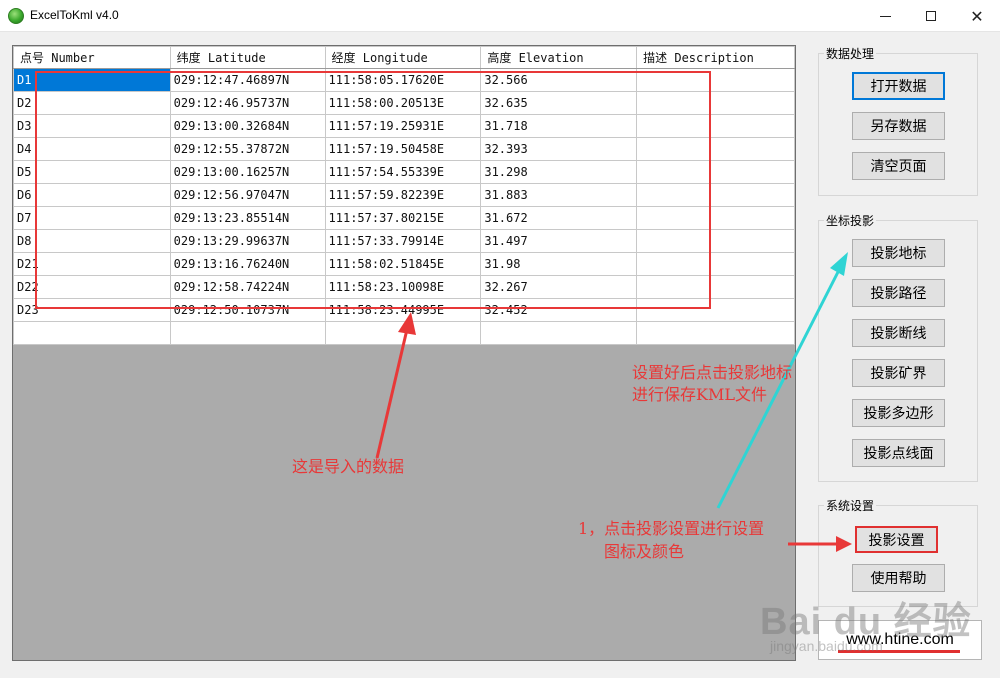 Image resolution: width=1000 pixels, height=678 pixels. What do you see at coordinates (898, 373) in the screenshot?
I see `project-mine-boundary-button: 投影矿界` at bounding box center [898, 373].